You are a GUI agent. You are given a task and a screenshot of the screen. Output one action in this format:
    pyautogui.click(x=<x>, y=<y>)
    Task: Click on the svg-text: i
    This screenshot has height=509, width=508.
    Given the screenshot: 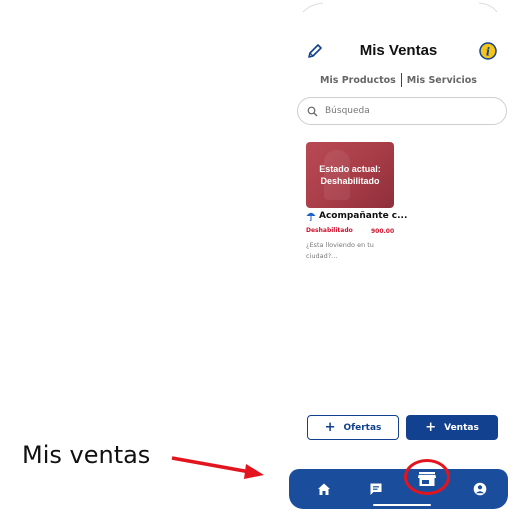 What is the action you would take?
    pyautogui.click(x=488, y=52)
    